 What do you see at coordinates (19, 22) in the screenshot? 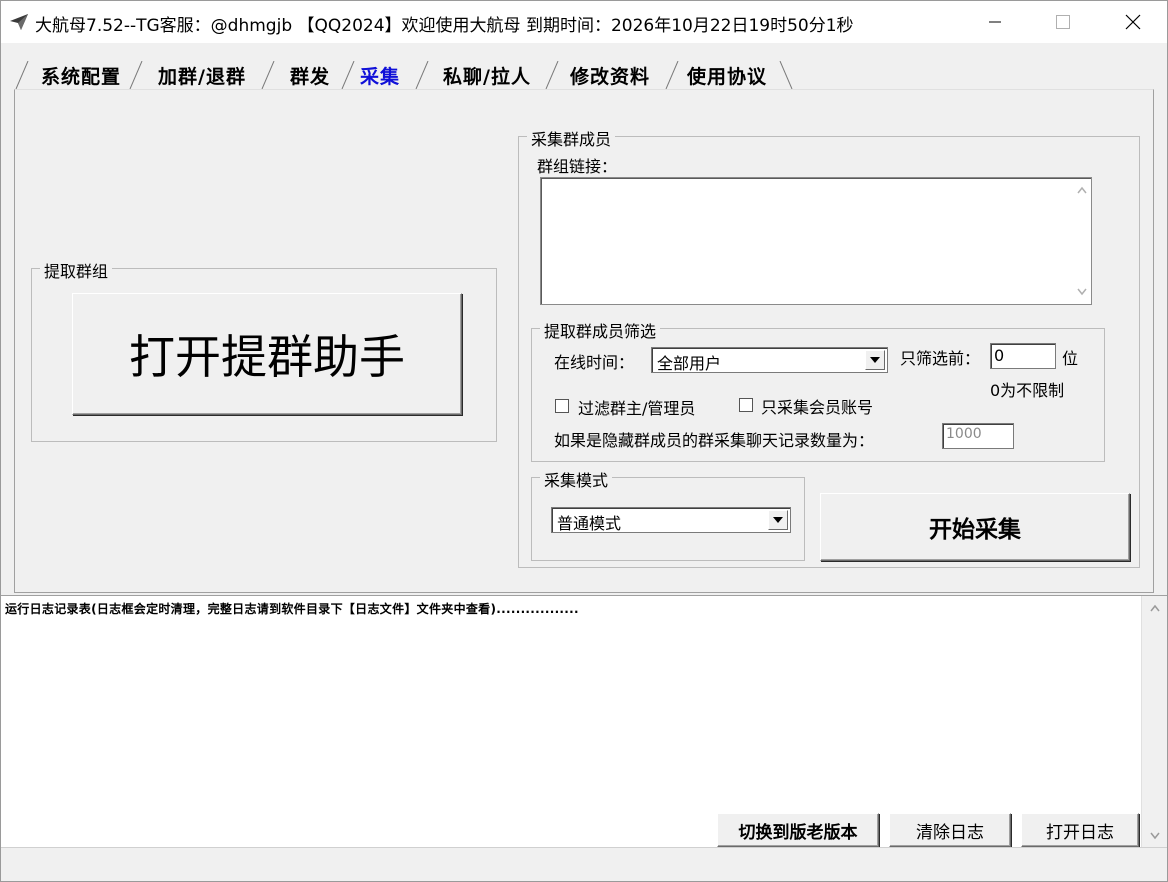
I see `paper-plane-icon` at bounding box center [19, 22].